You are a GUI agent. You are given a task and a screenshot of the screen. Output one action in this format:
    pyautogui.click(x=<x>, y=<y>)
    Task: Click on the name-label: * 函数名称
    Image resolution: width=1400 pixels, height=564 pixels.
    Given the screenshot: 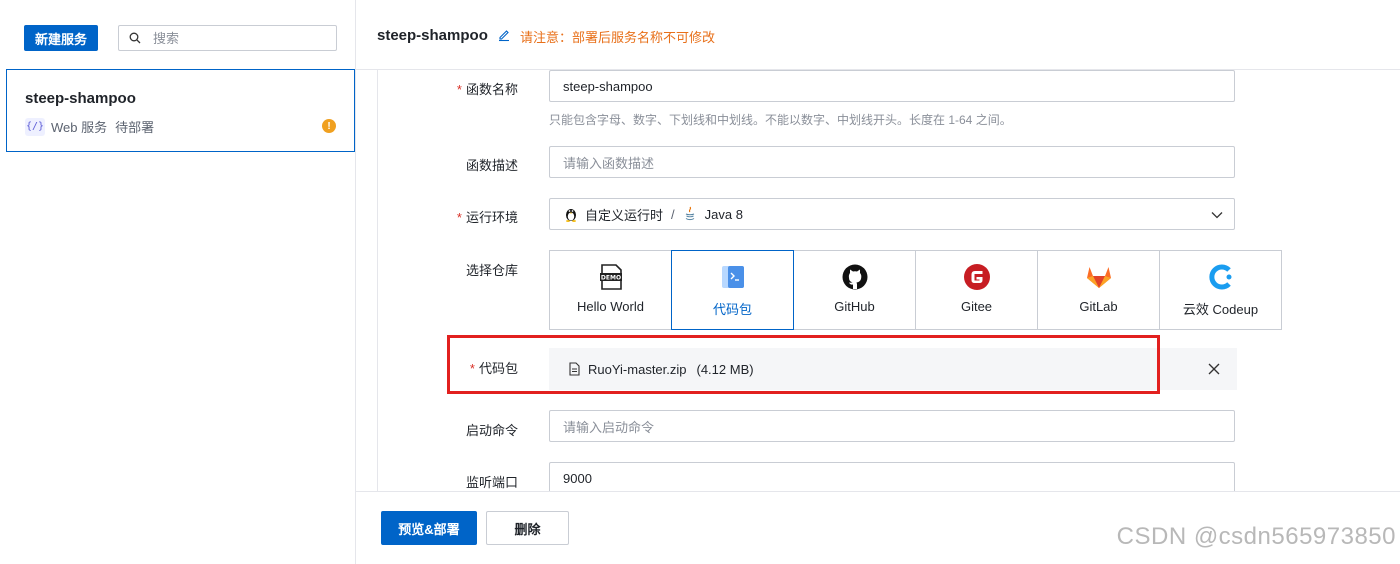 What is the action you would take?
    pyautogui.click(x=487, y=89)
    